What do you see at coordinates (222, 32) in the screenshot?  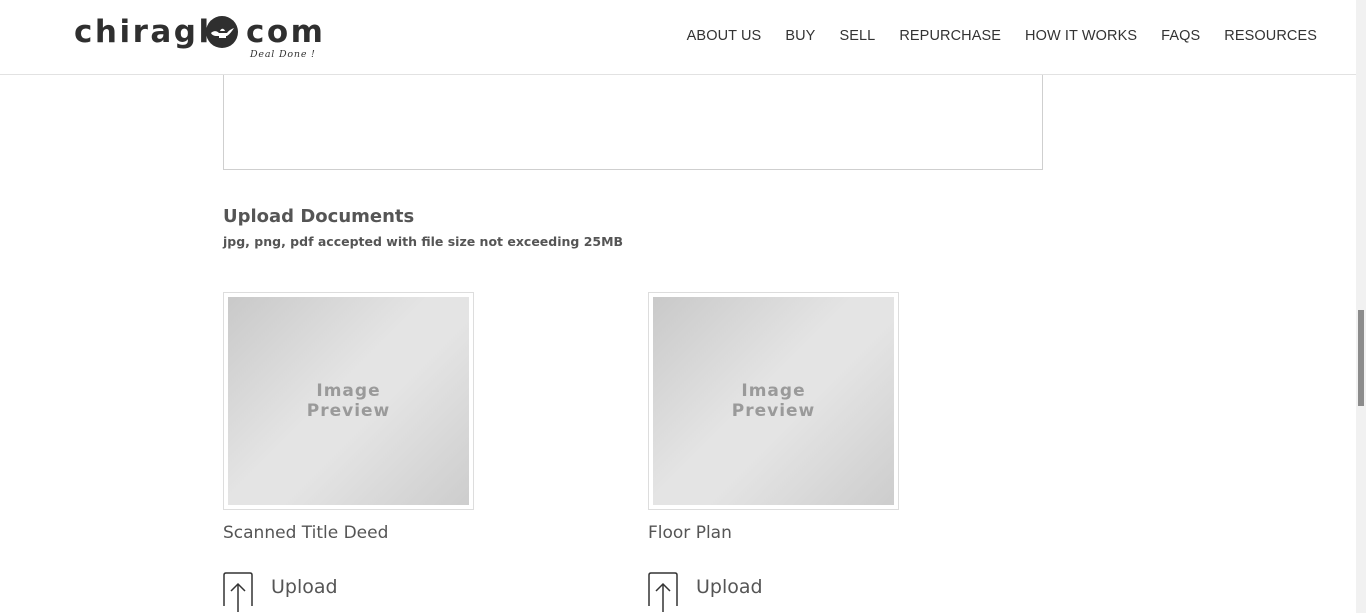 I see `lamp-icon` at bounding box center [222, 32].